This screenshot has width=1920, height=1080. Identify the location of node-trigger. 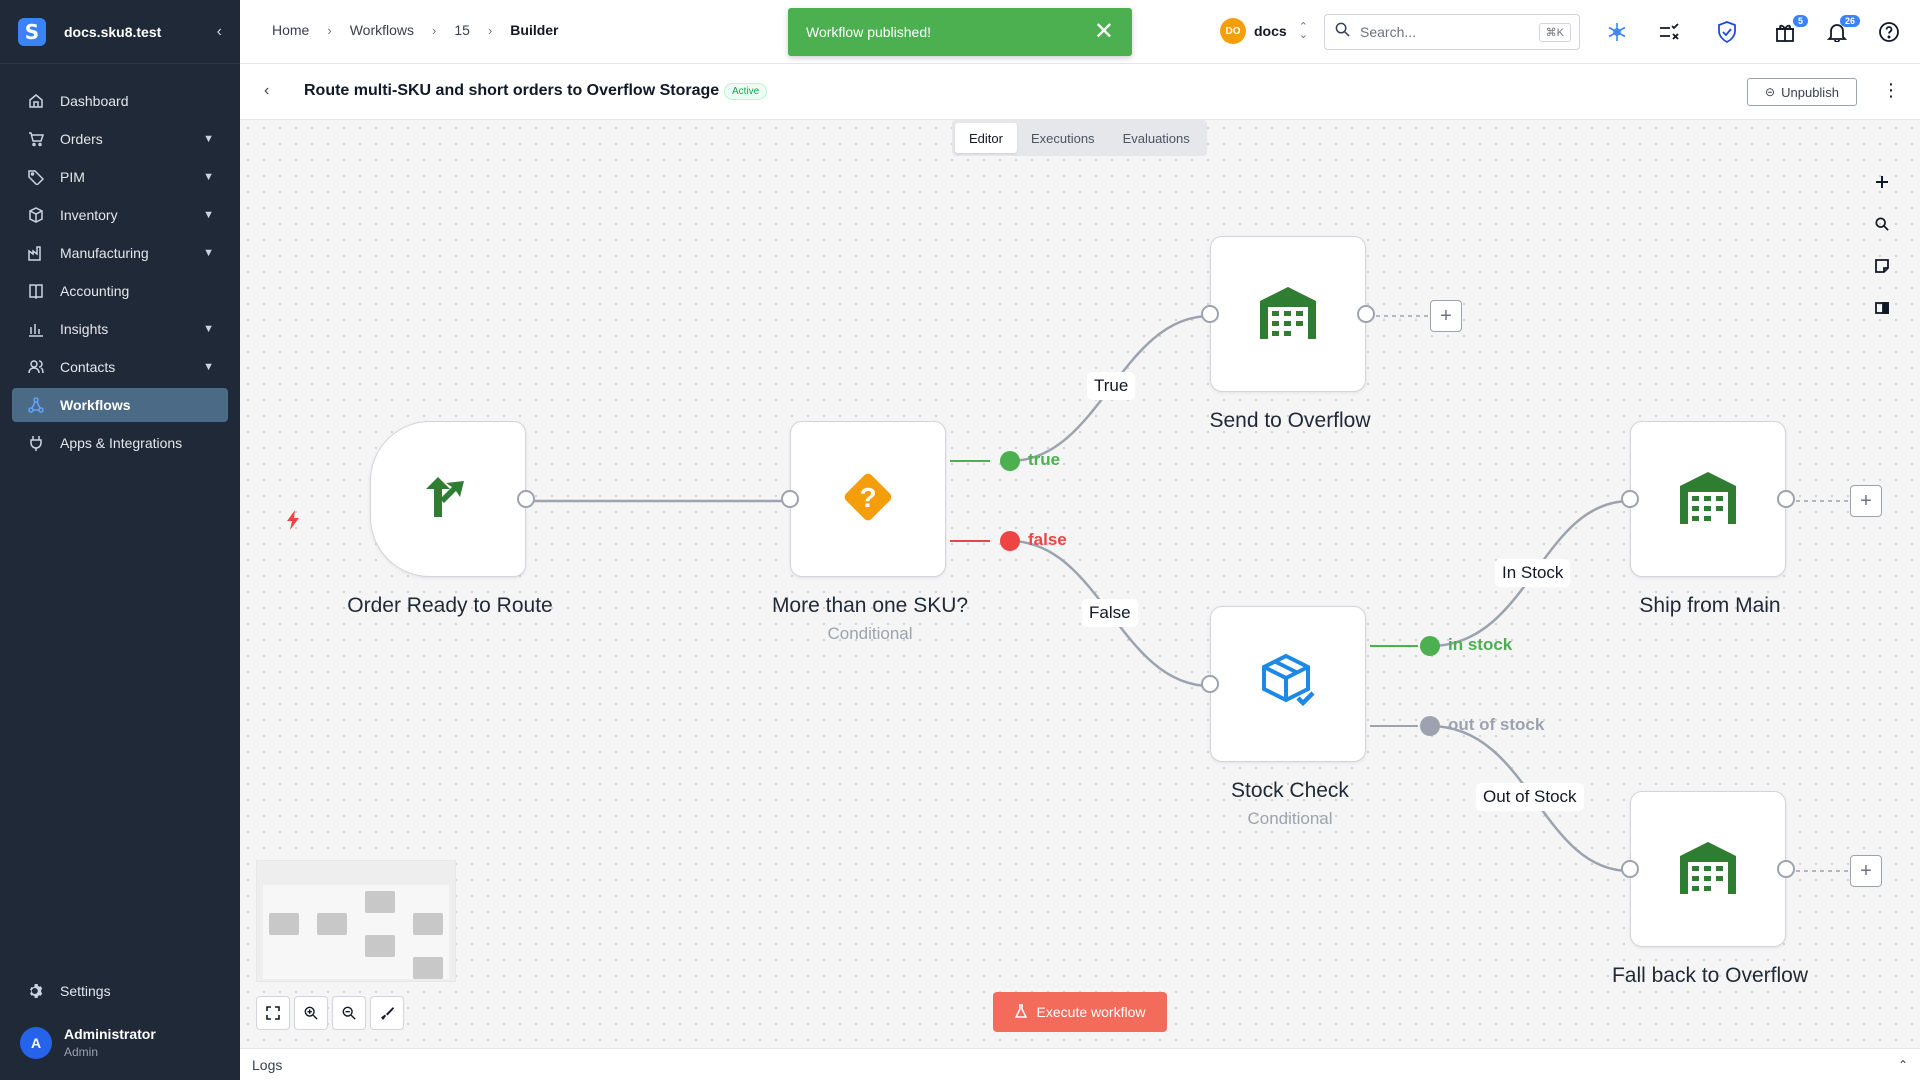
(452, 499).